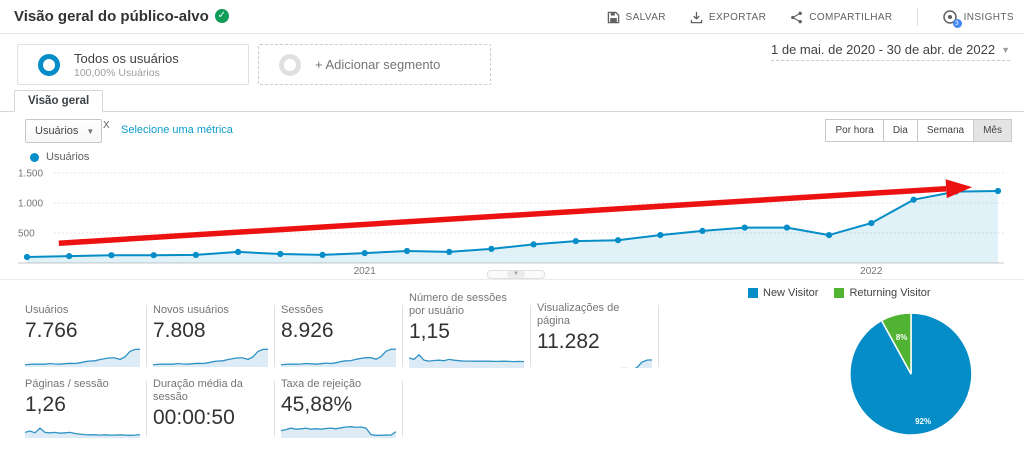 This screenshot has width=1024, height=455. Describe the element at coordinates (728, 17) in the screenshot. I see `export-button: EXPORTAR` at that location.